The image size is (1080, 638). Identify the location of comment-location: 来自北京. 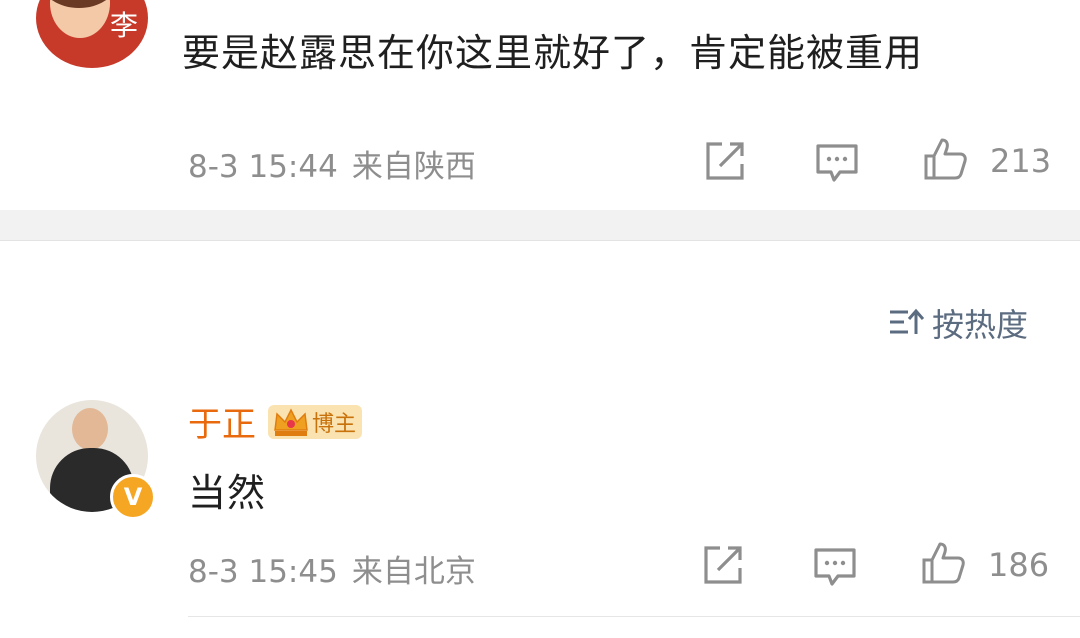
(413, 572).